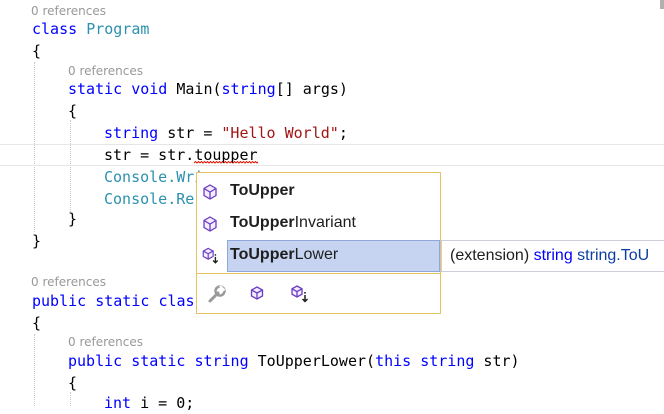 This screenshot has height=414, width=664. Describe the element at coordinates (257, 294) in the screenshot. I see `method-filter-icon` at that location.